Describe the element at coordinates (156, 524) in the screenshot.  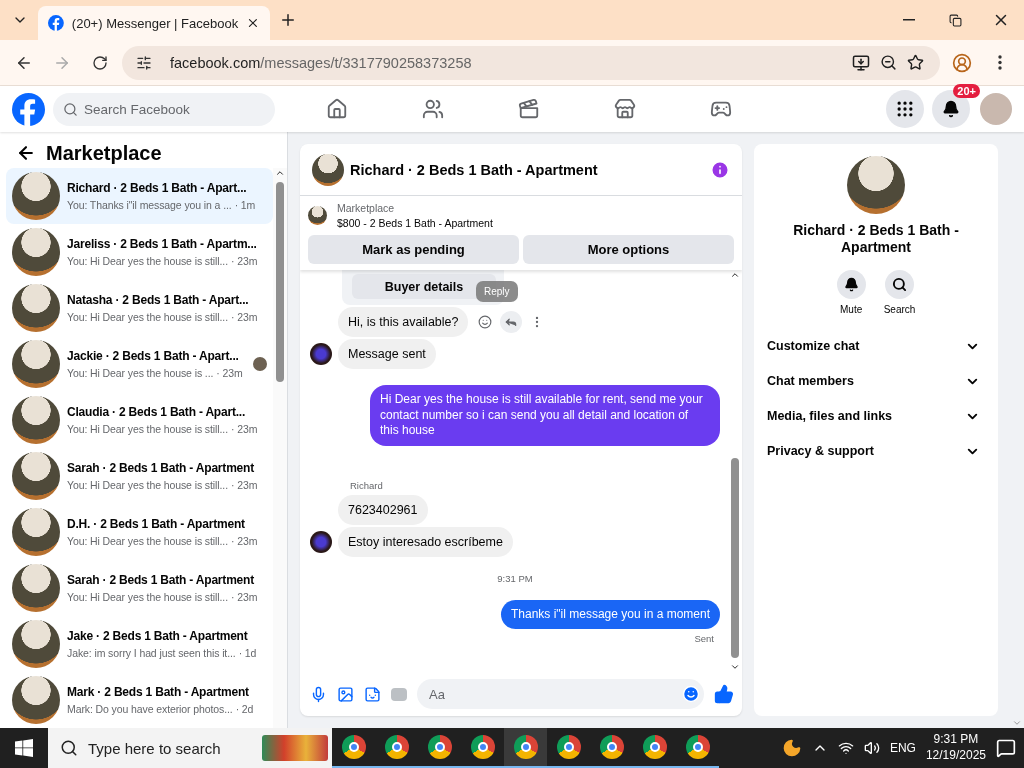
I see `conversation-name: D.H. · 2 Beds 1 Bath - Apartment` at that location.